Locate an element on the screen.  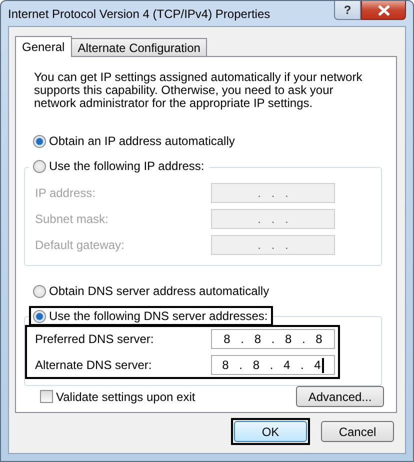
tab: General is located at coordinates (43, 46).